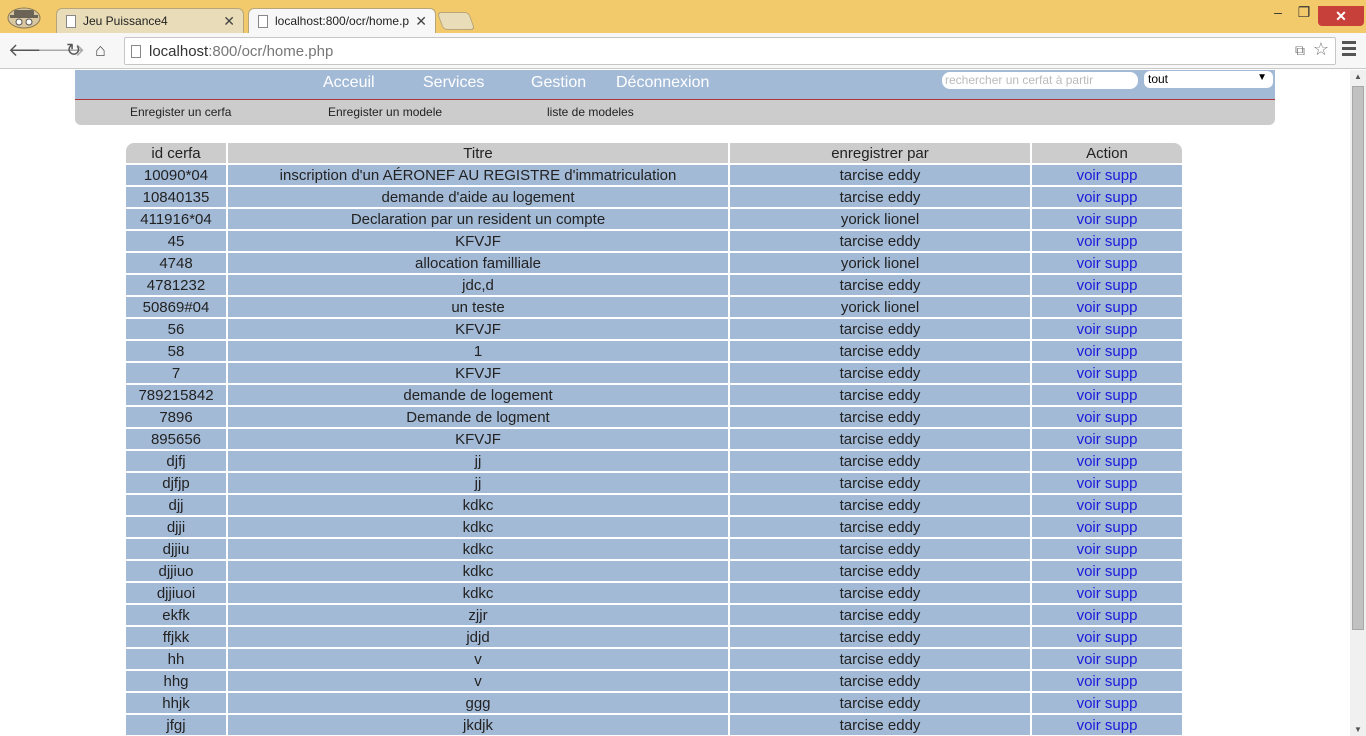 This screenshot has width=1366, height=736. Describe the element at coordinates (349, 83) in the screenshot. I see `nav-acceuil: Acceuil` at that location.